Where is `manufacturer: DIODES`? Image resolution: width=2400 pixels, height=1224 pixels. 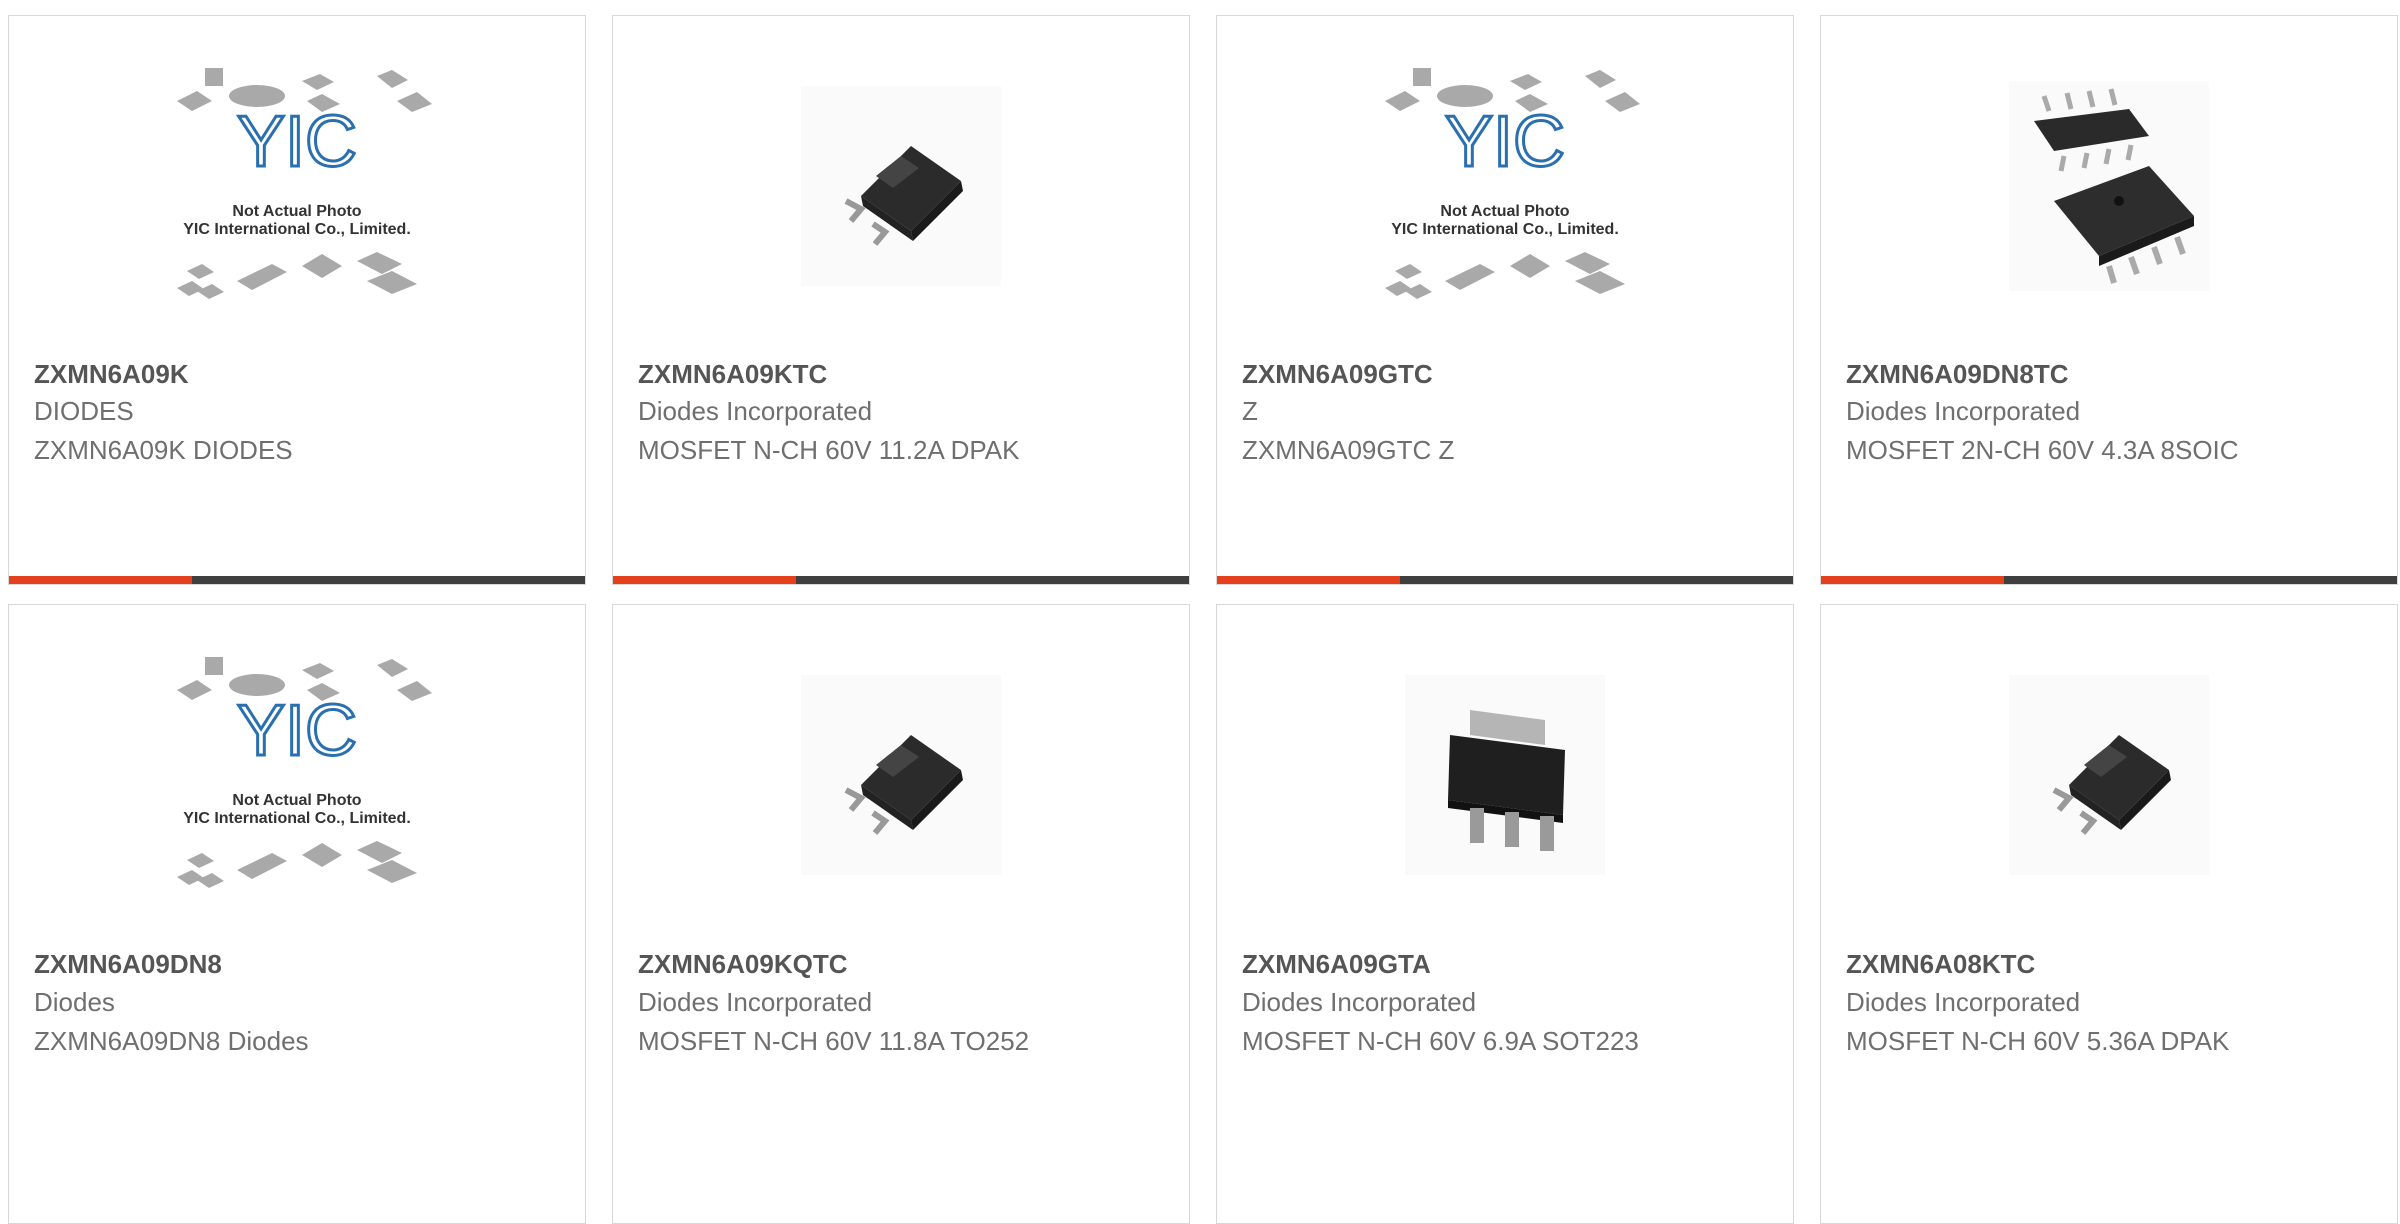
manufacturer: DIODES is located at coordinates (84, 411).